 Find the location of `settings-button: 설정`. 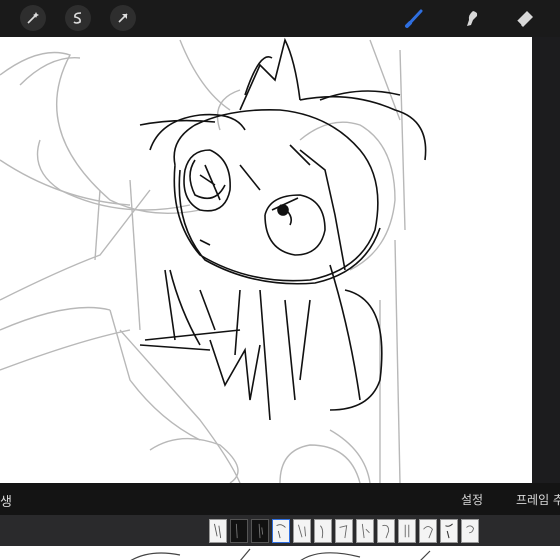

settings-button: 설정 is located at coordinates (472, 499).